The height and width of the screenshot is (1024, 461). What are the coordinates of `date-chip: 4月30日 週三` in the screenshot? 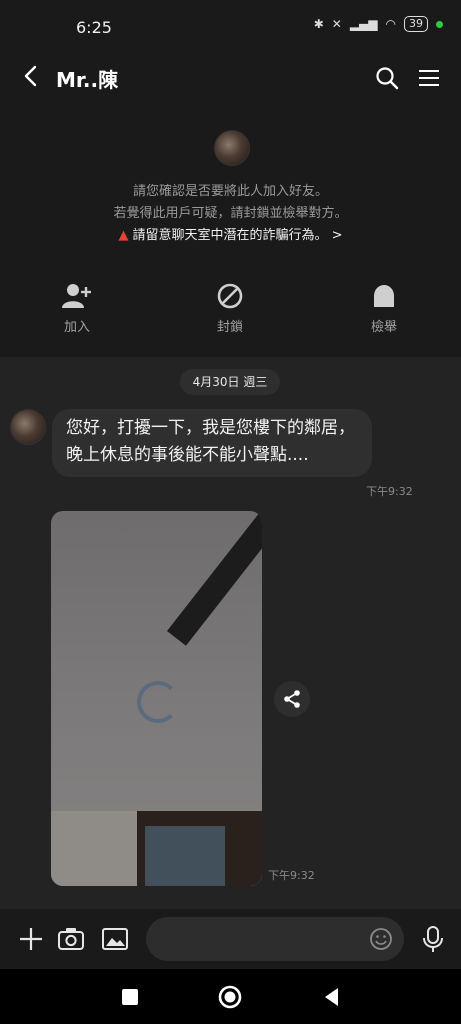 It's located at (230, 382).